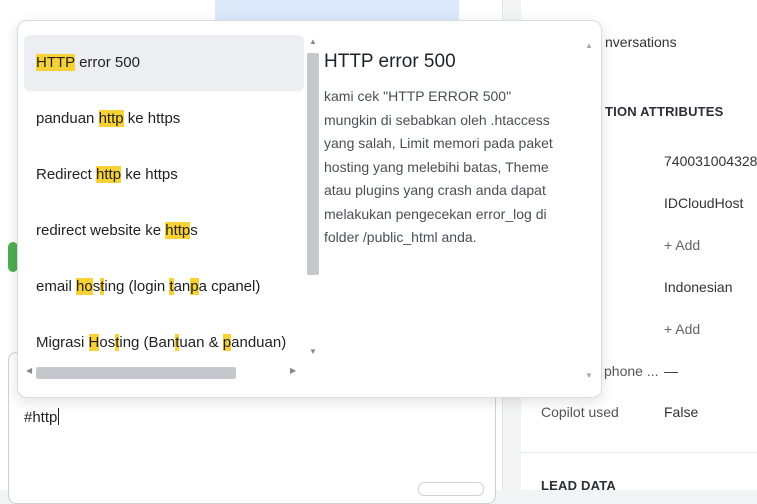  I want to click on scroll-left-icon: ◀, so click(29, 370).